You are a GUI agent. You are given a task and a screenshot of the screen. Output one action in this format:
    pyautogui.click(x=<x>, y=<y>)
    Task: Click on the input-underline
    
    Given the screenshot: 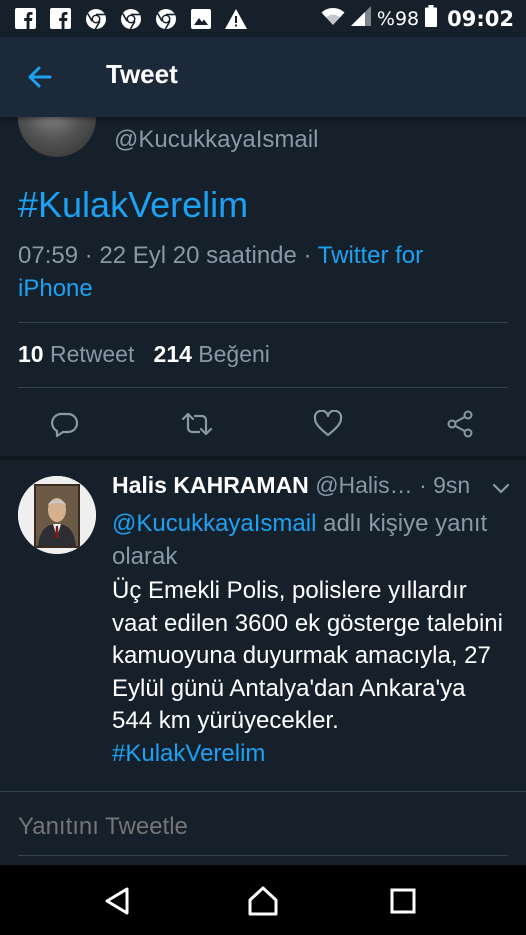 What is the action you would take?
    pyautogui.click(x=263, y=855)
    